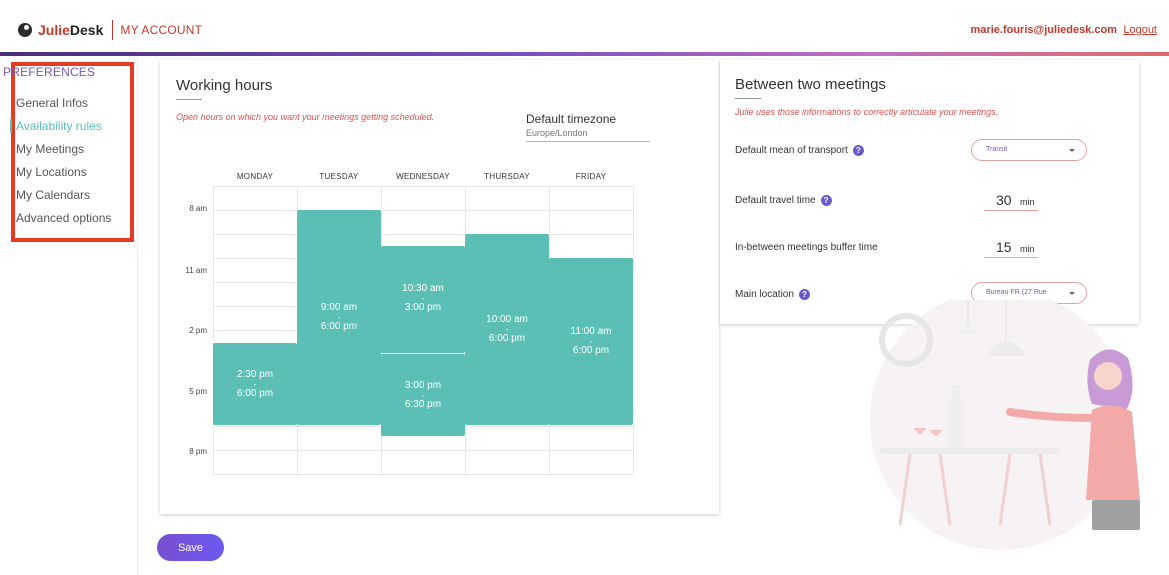  What do you see at coordinates (53, 195) in the screenshot?
I see `sidebar-item-my-calendars: My Calendars` at bounding box center [53, 195].